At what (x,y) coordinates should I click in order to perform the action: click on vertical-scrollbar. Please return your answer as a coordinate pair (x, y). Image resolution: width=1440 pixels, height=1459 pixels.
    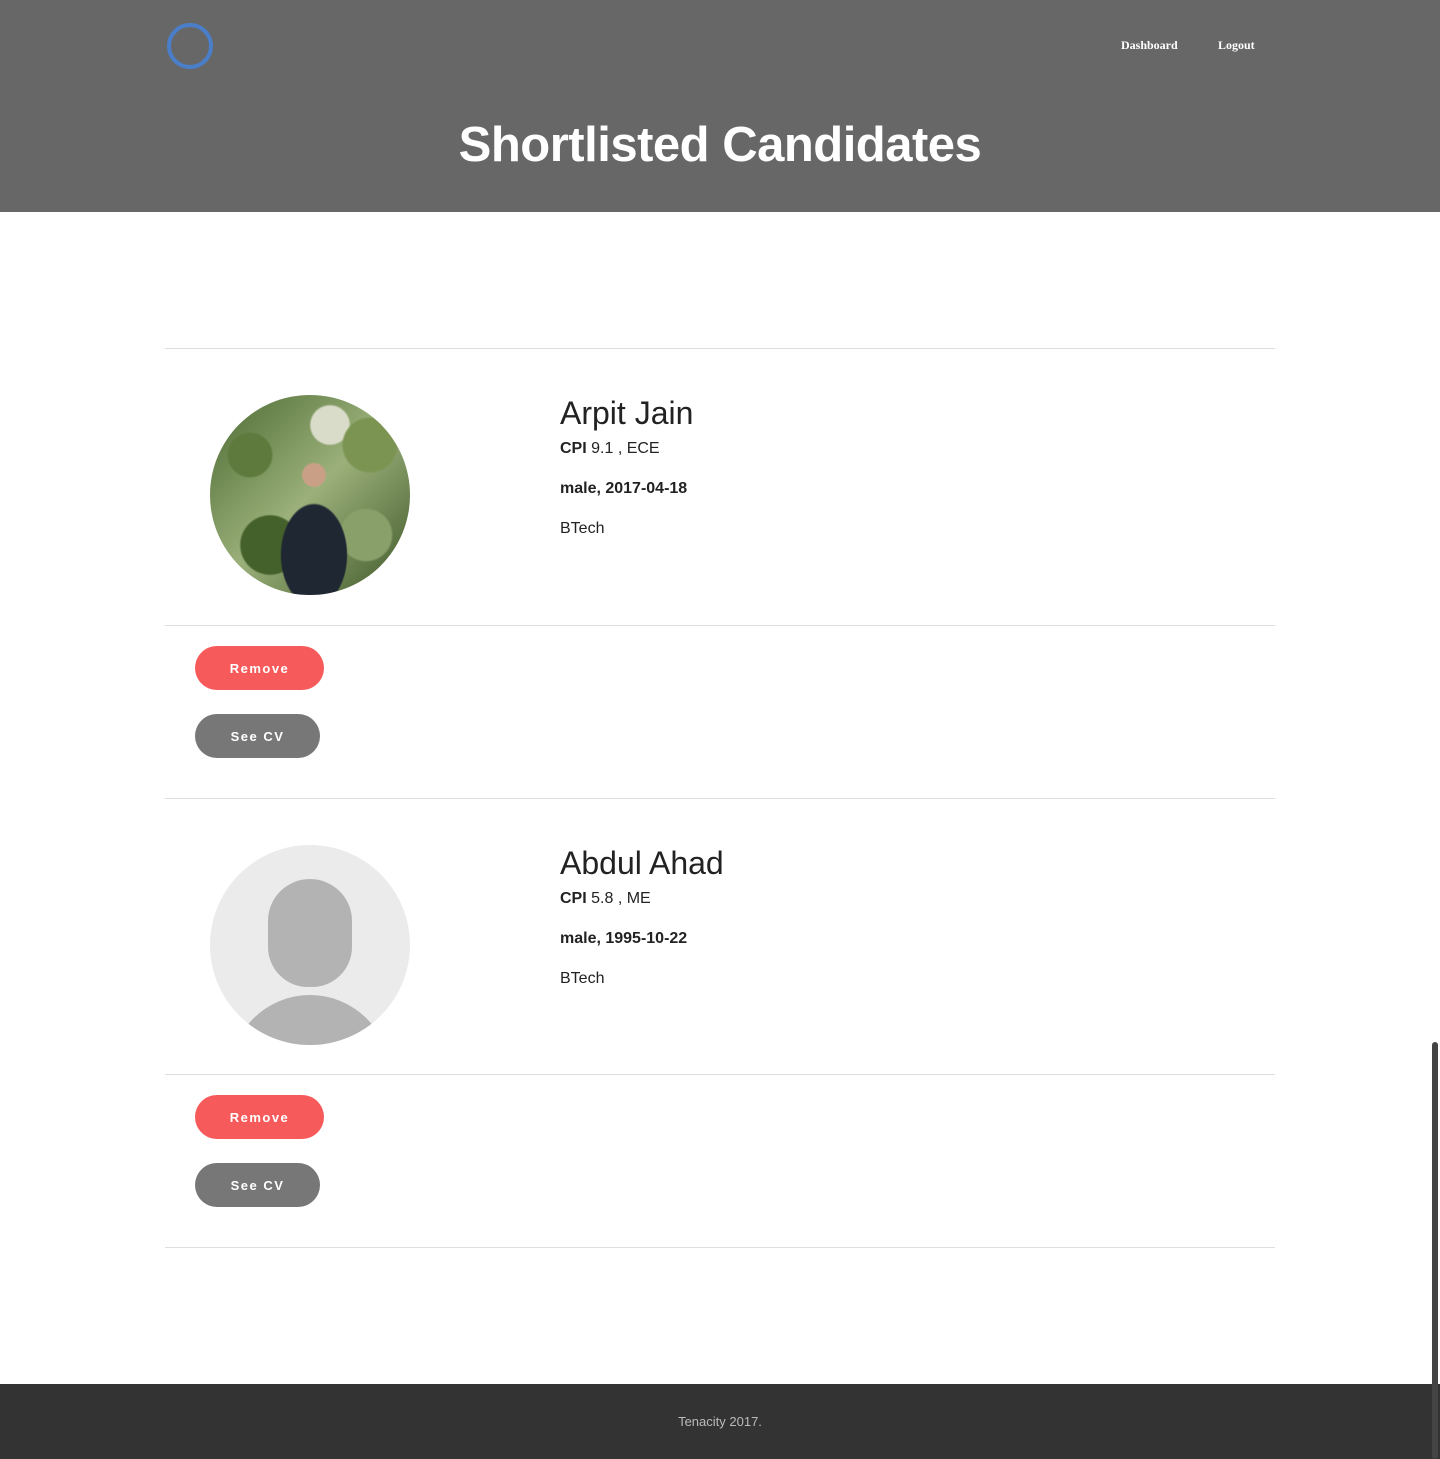
    Looking at the image, I should click on (1435, 1250).